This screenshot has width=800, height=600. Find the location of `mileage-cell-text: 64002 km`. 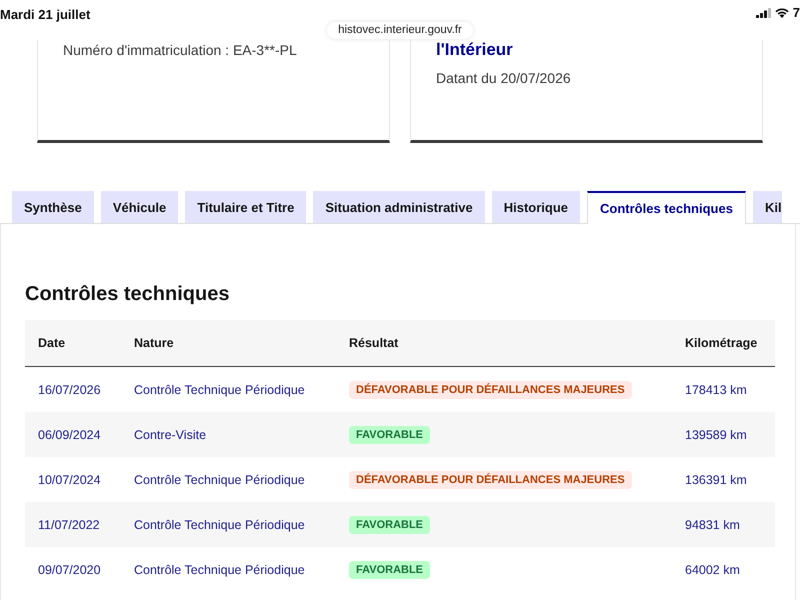

mileage-cell-text: 64002 km is located at coordinates (713, 569).